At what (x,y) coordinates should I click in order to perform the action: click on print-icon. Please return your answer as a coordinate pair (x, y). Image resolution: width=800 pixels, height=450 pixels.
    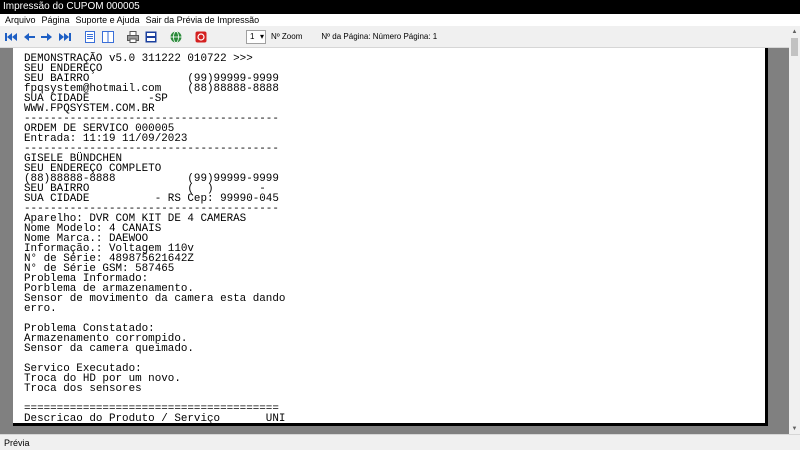
    Looking at the image, I should click on (151, 36).